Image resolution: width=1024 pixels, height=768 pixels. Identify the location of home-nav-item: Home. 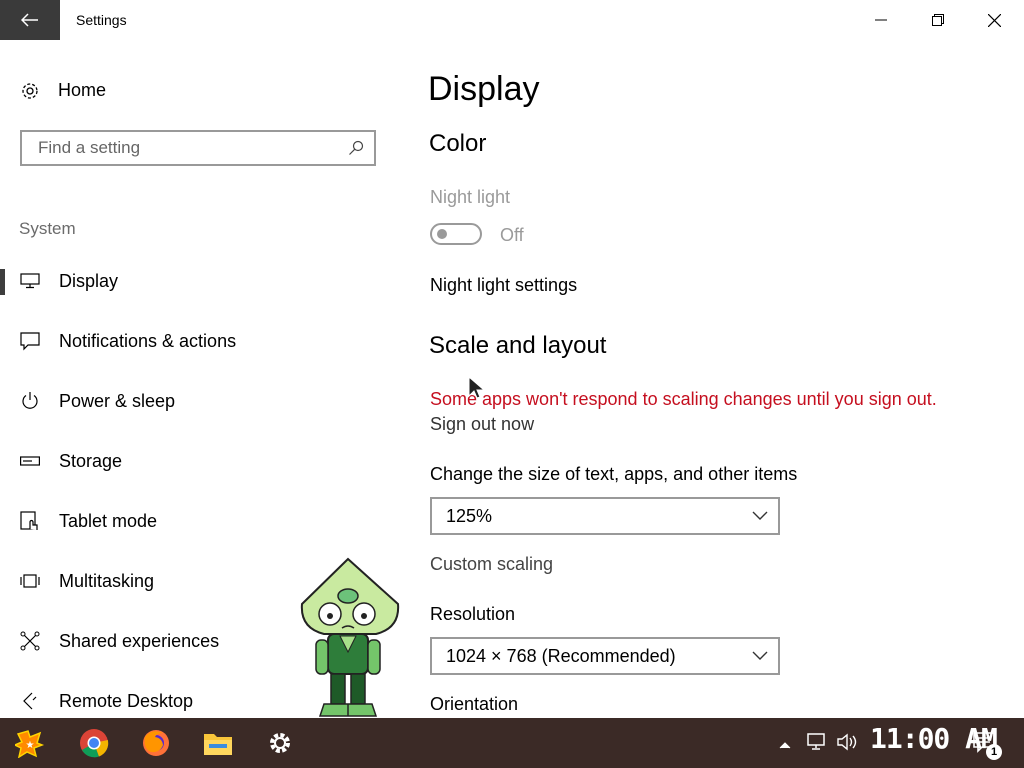
(63, 90).